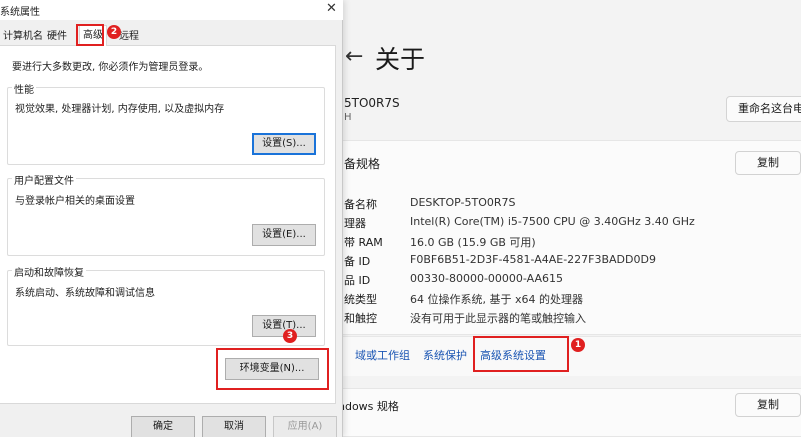 The width and height of the screenshot is (801, 437). I want to click on copy-specs-button: 复制, so click(768, 163).